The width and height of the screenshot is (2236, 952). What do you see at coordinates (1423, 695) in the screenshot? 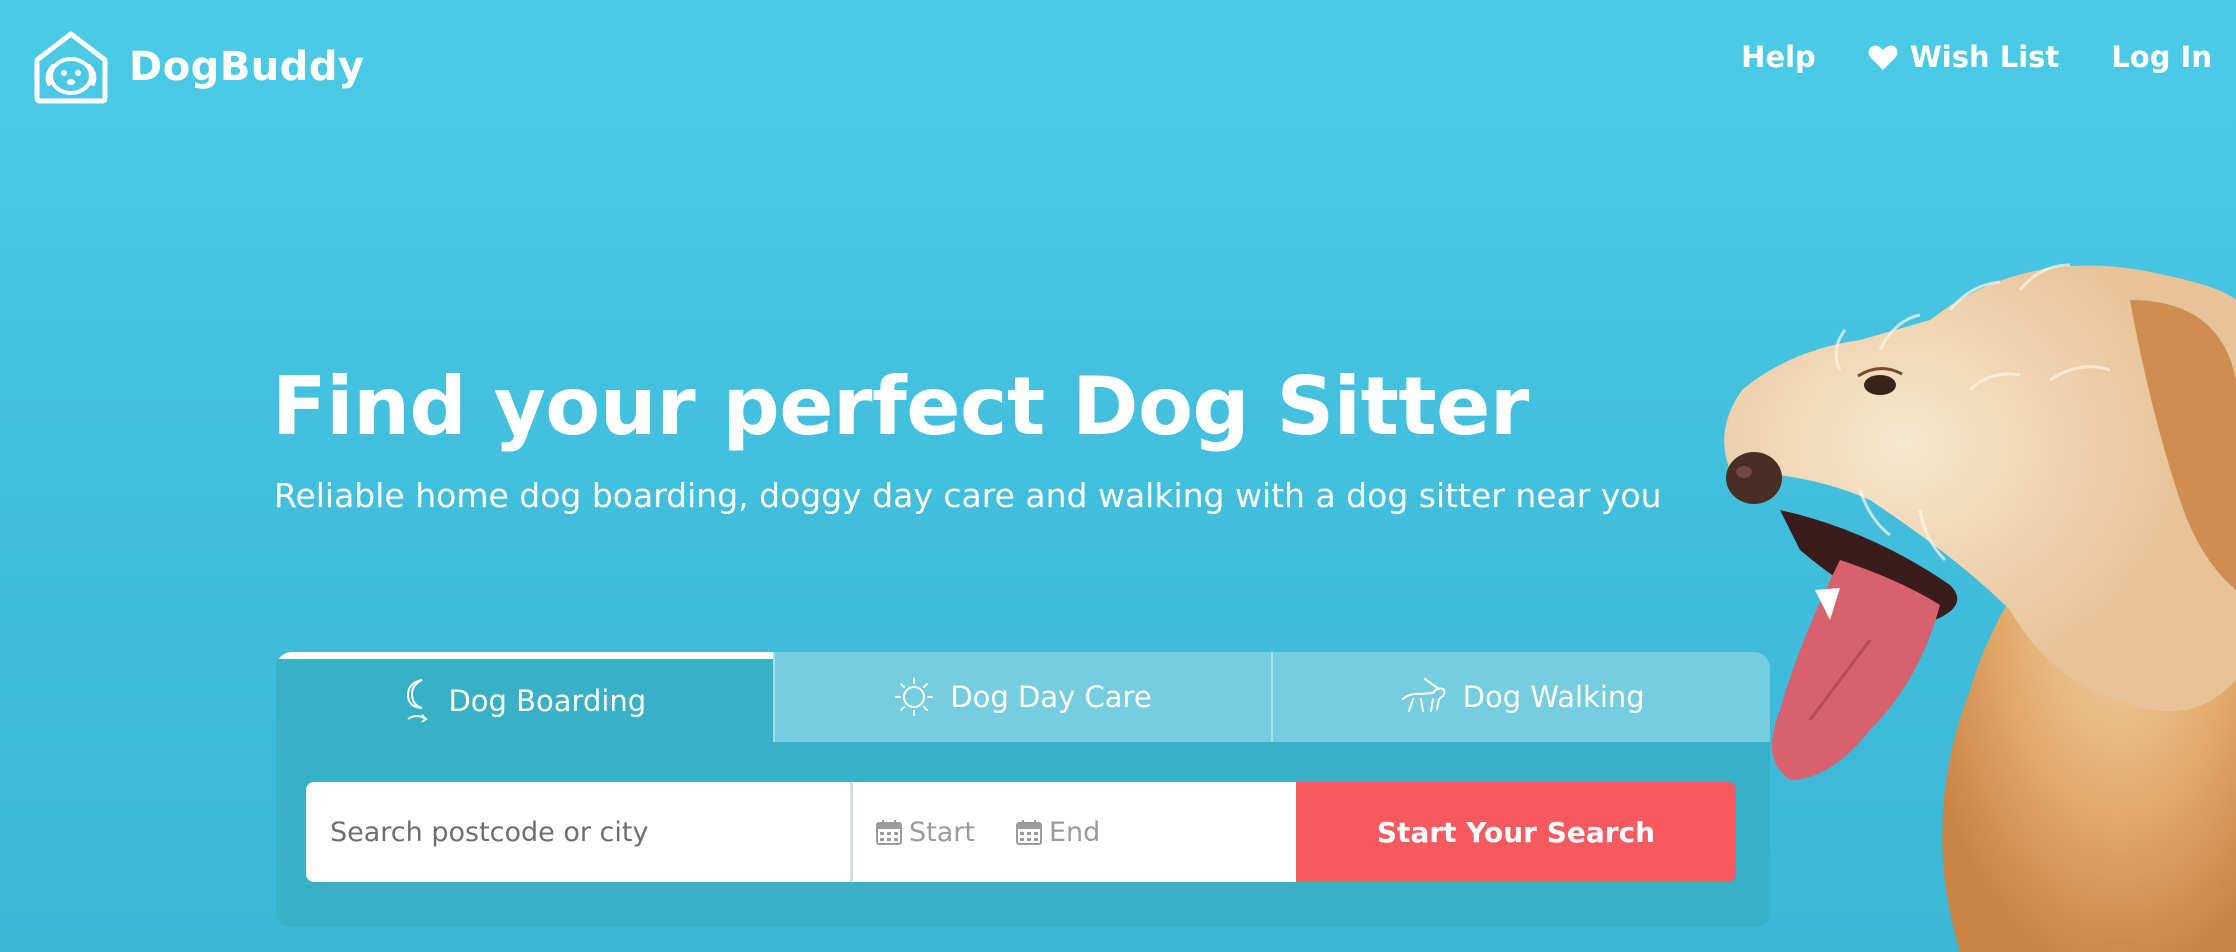
I see `dog-walking-icon` at bounding box center [1423, 695].